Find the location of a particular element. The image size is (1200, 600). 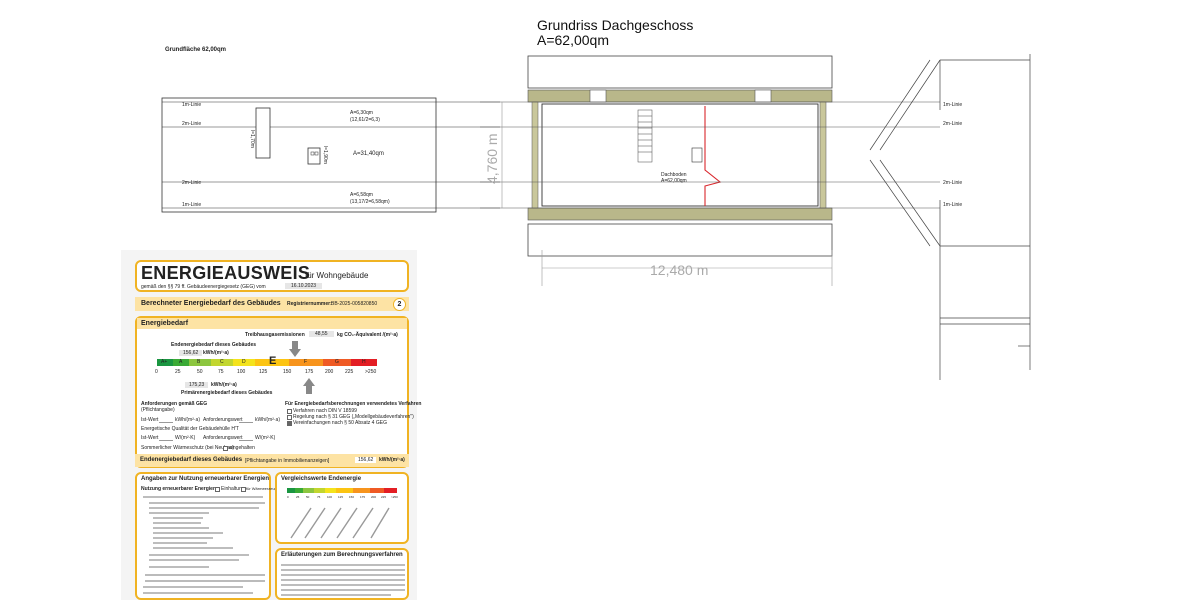

explain-box: Erläuterungen zum Berechnungsverfahren is located at coordinates (342, 574).